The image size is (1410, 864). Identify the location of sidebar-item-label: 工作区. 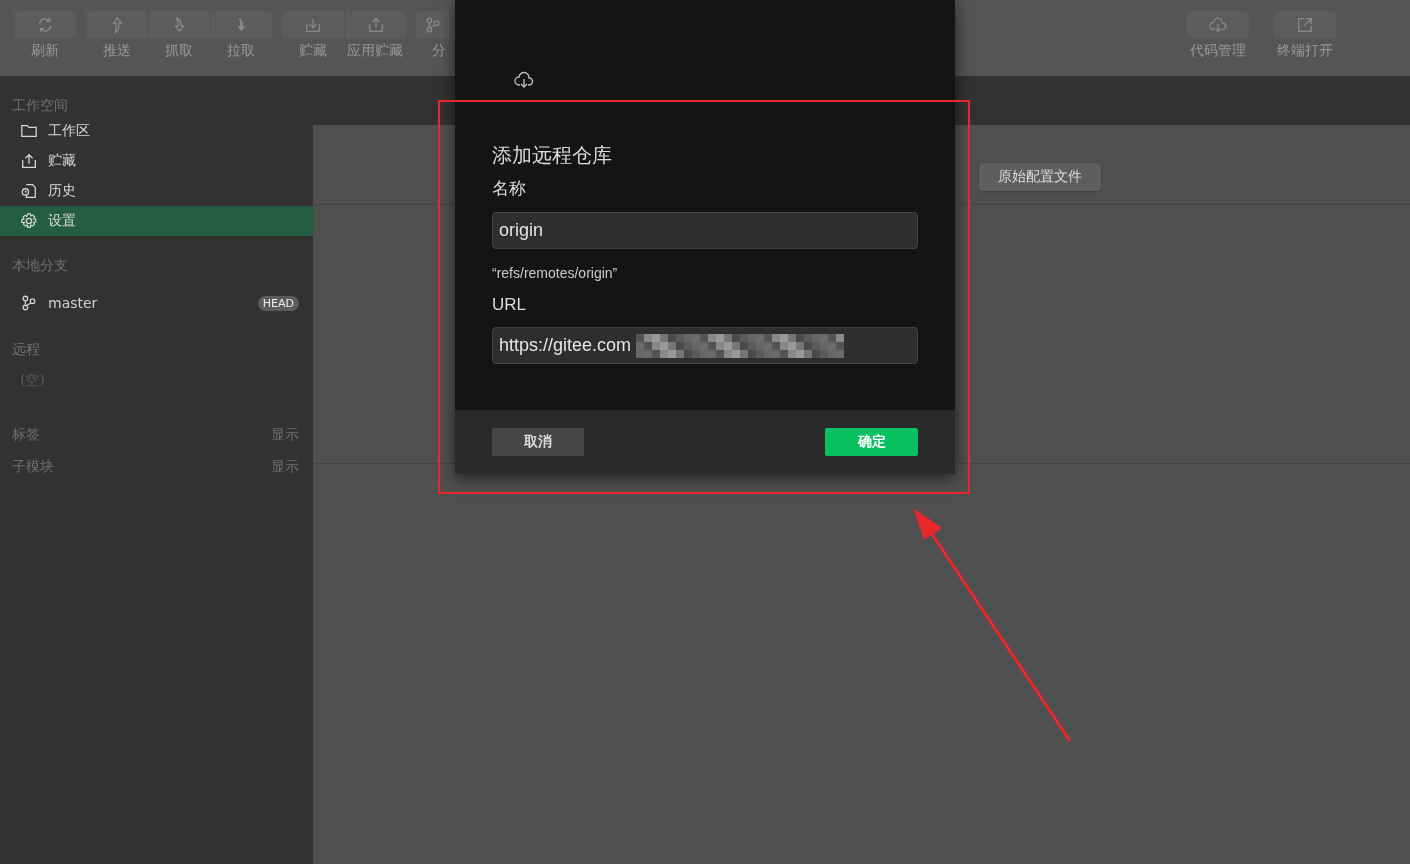
(69, 131).